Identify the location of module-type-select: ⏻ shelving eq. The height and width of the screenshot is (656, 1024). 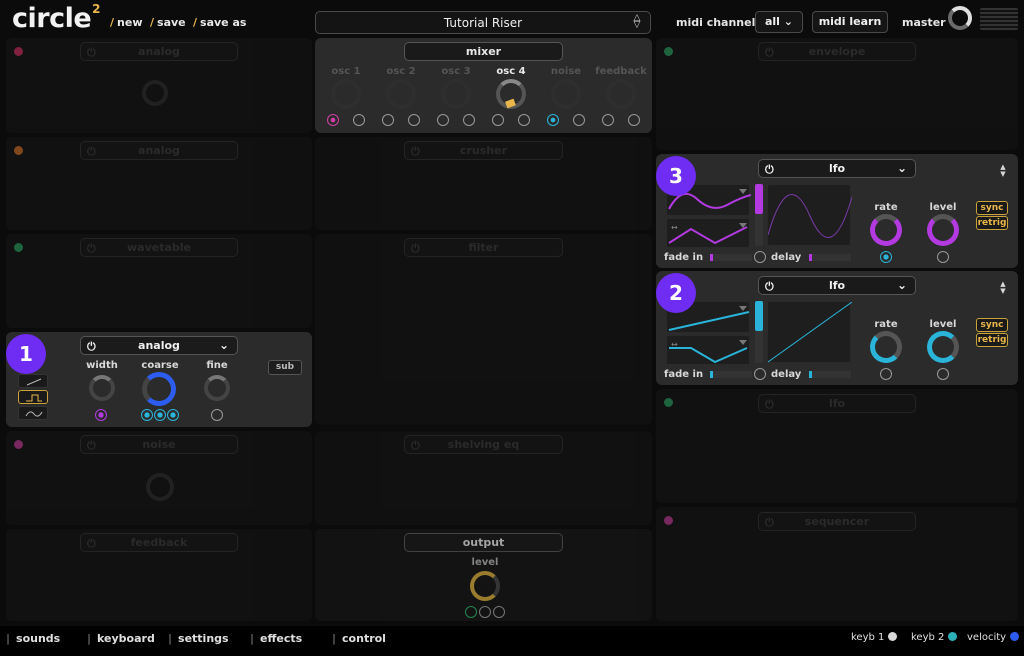
(483, 444).